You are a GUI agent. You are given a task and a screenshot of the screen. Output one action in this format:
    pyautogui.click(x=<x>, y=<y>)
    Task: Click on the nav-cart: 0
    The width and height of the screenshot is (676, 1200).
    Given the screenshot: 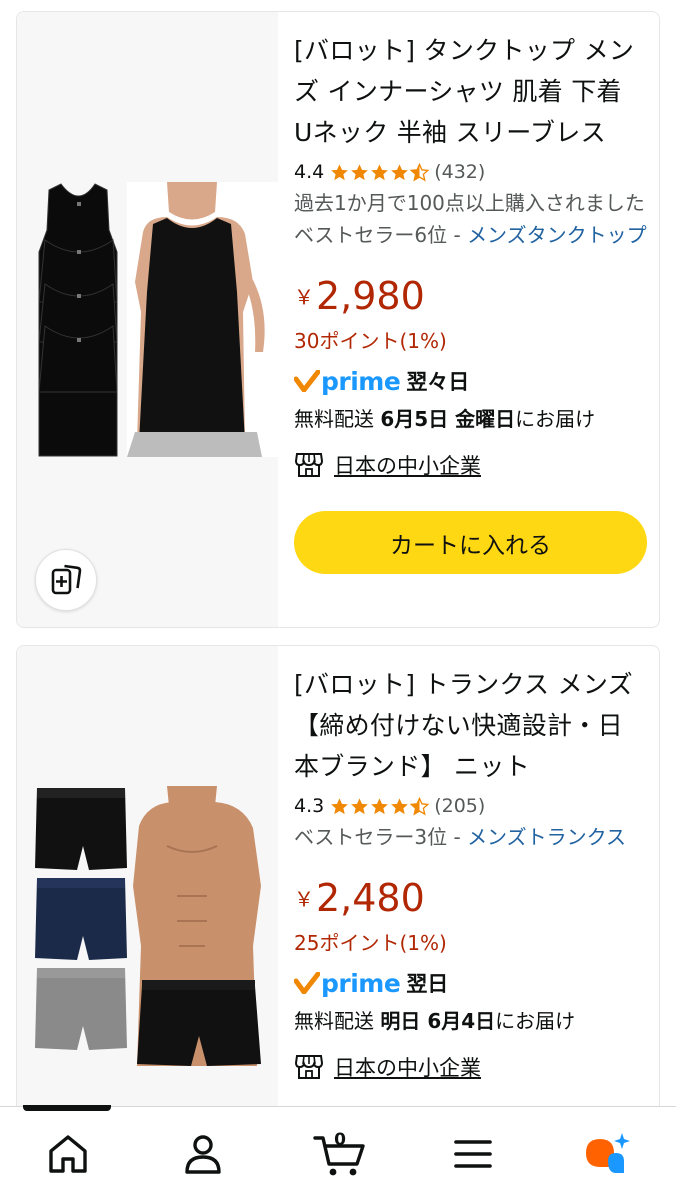 What is the action you would take?
    pyautogui.click(x=340, y=1154)
    